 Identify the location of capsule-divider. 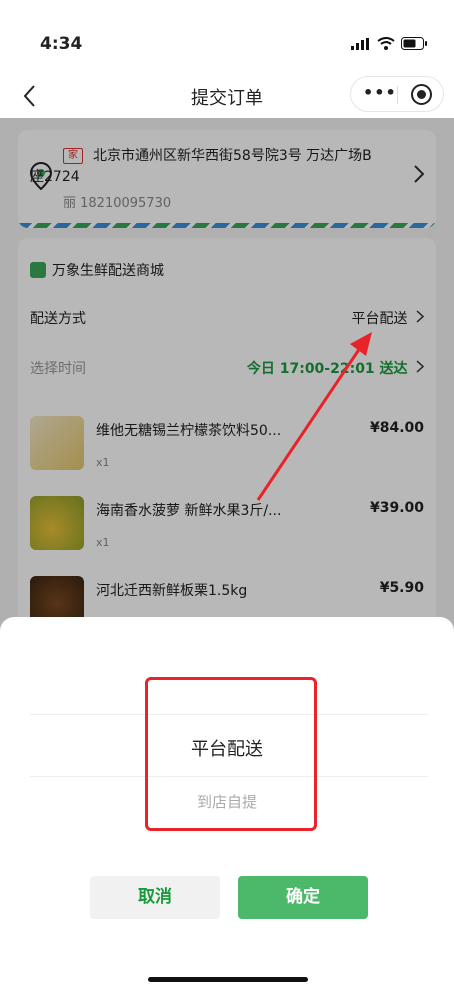
(397, 95).